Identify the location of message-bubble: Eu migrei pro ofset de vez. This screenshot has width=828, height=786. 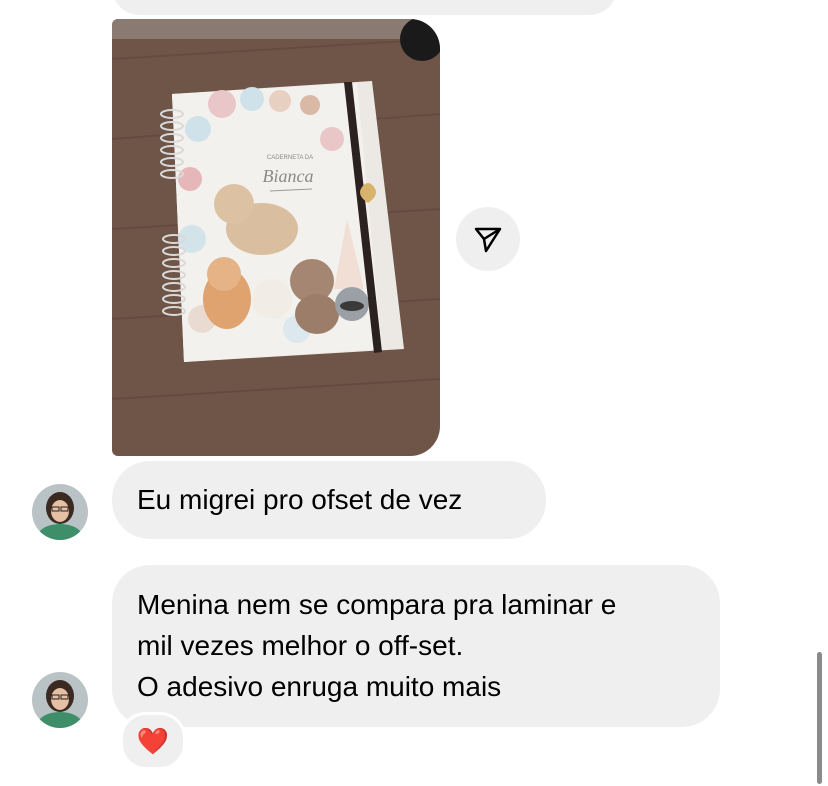
(329, 500).